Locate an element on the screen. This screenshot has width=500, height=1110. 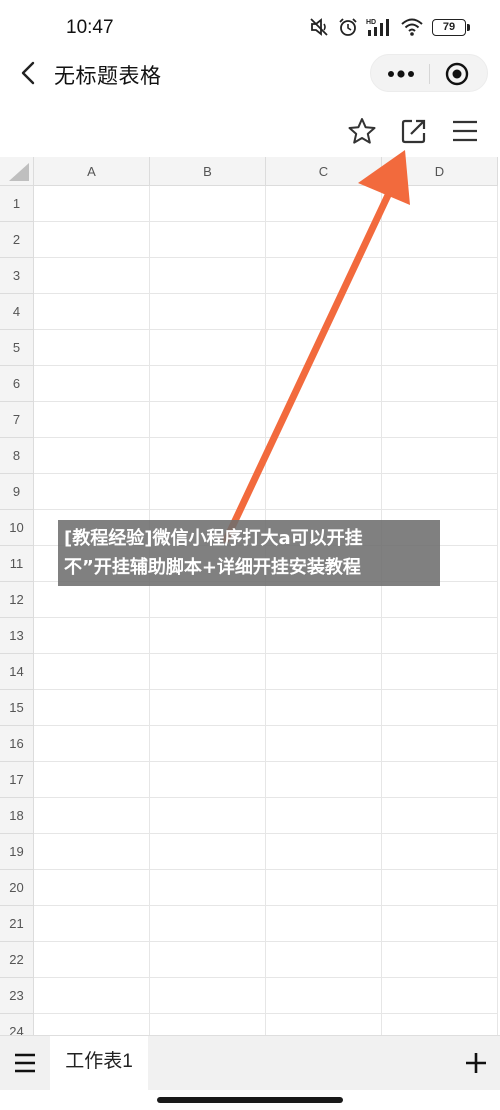
share-icon is located at coordinates (414, 131).